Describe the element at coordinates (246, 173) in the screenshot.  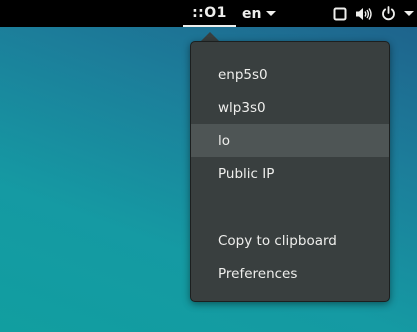
I see `menu-item-label: Public IP` at that location.